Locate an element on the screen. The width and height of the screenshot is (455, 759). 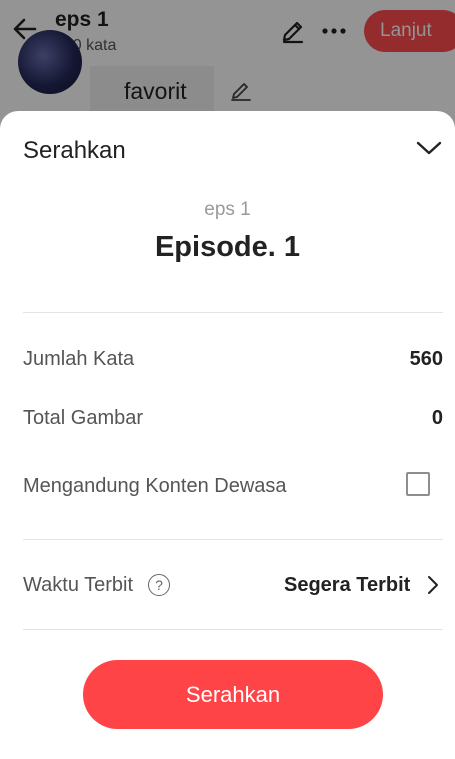
collapse-button is located at coordinates (429, 148).